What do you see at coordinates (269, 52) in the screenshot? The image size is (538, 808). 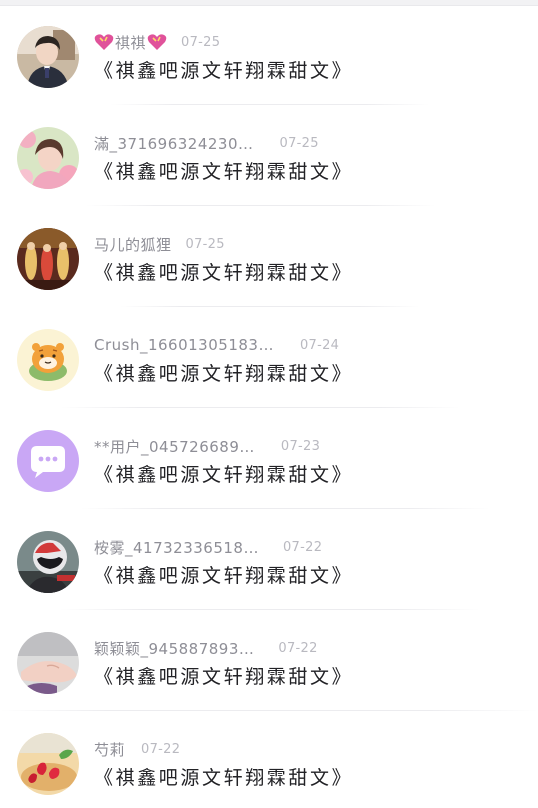 I see `comment-item: 祺祺 07-25 《祺鑫吧源文轩翔霖甜文》` at bounding box center [269, 52].